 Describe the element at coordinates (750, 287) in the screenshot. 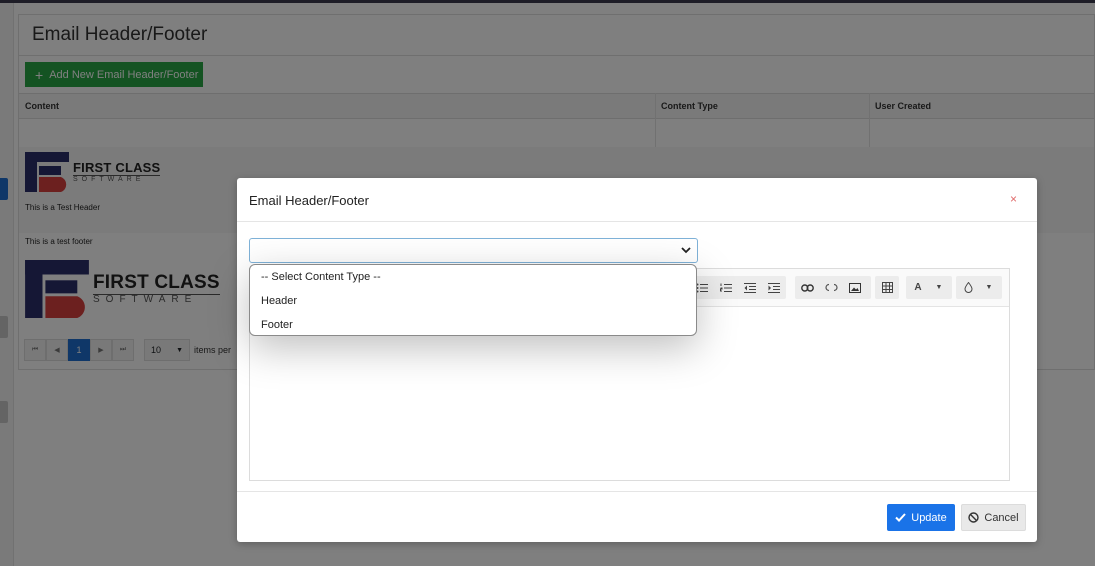

I see `outdent-icon` at that location.